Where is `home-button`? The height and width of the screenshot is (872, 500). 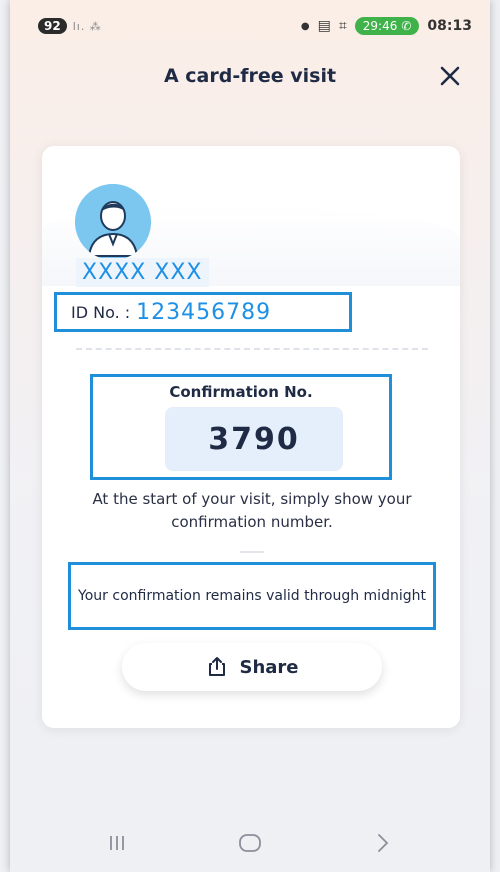 home-button is located at coordinates (250, 843).